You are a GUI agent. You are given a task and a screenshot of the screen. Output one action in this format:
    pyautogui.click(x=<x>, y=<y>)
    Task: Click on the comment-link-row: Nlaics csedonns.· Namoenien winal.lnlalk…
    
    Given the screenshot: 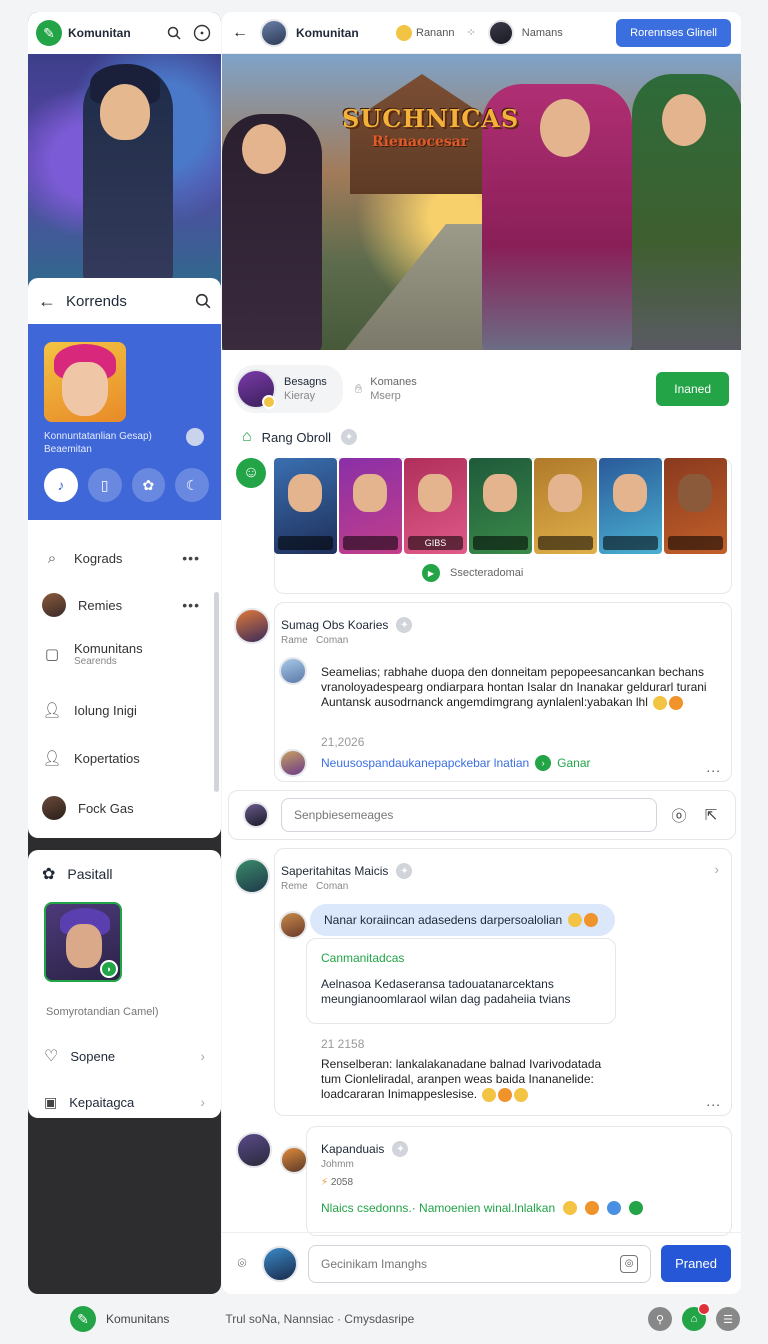 What is the action you would take?
    pyautogui.click(x=482, y=1208)
    